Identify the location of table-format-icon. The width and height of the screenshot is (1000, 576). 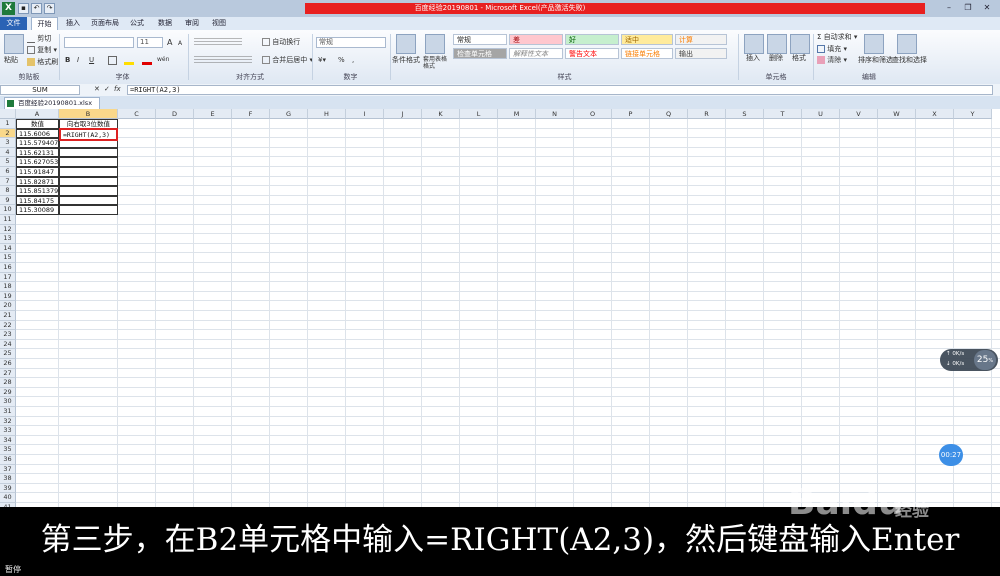
(435, 44).